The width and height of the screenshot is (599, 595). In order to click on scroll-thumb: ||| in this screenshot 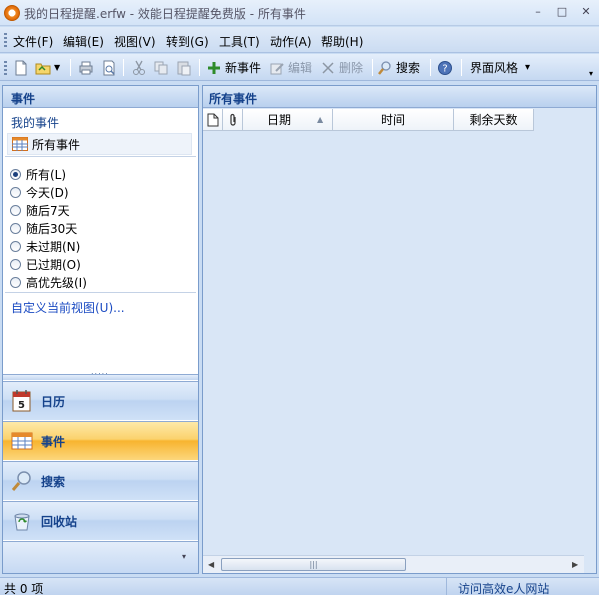, I will do `click(313, 564)`.